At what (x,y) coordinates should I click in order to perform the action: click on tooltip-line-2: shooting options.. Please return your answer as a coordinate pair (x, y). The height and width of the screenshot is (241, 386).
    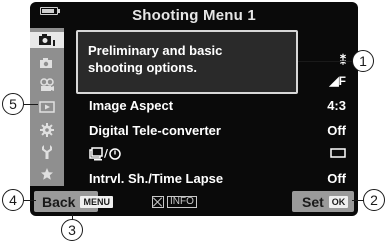
    Looking at the image, I should click on (143, 67).